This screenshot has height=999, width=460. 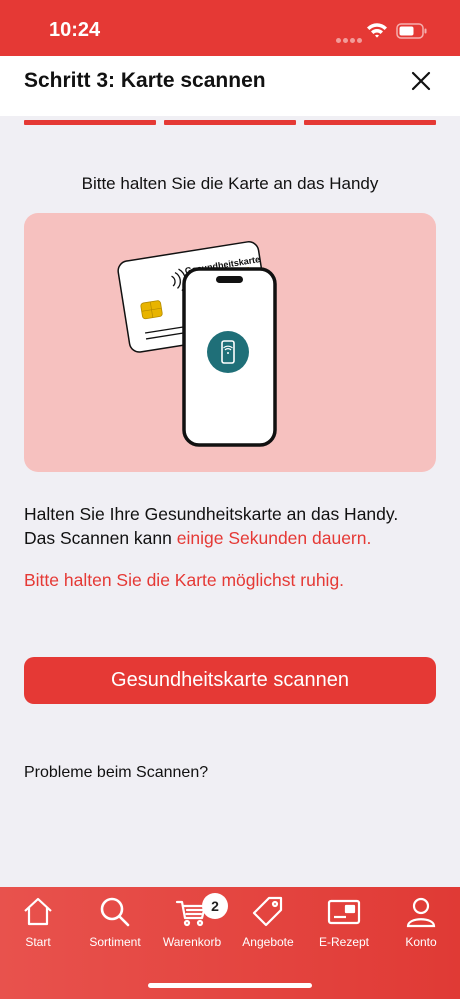 I want to click on user-icon, so click(x=421, y=912).